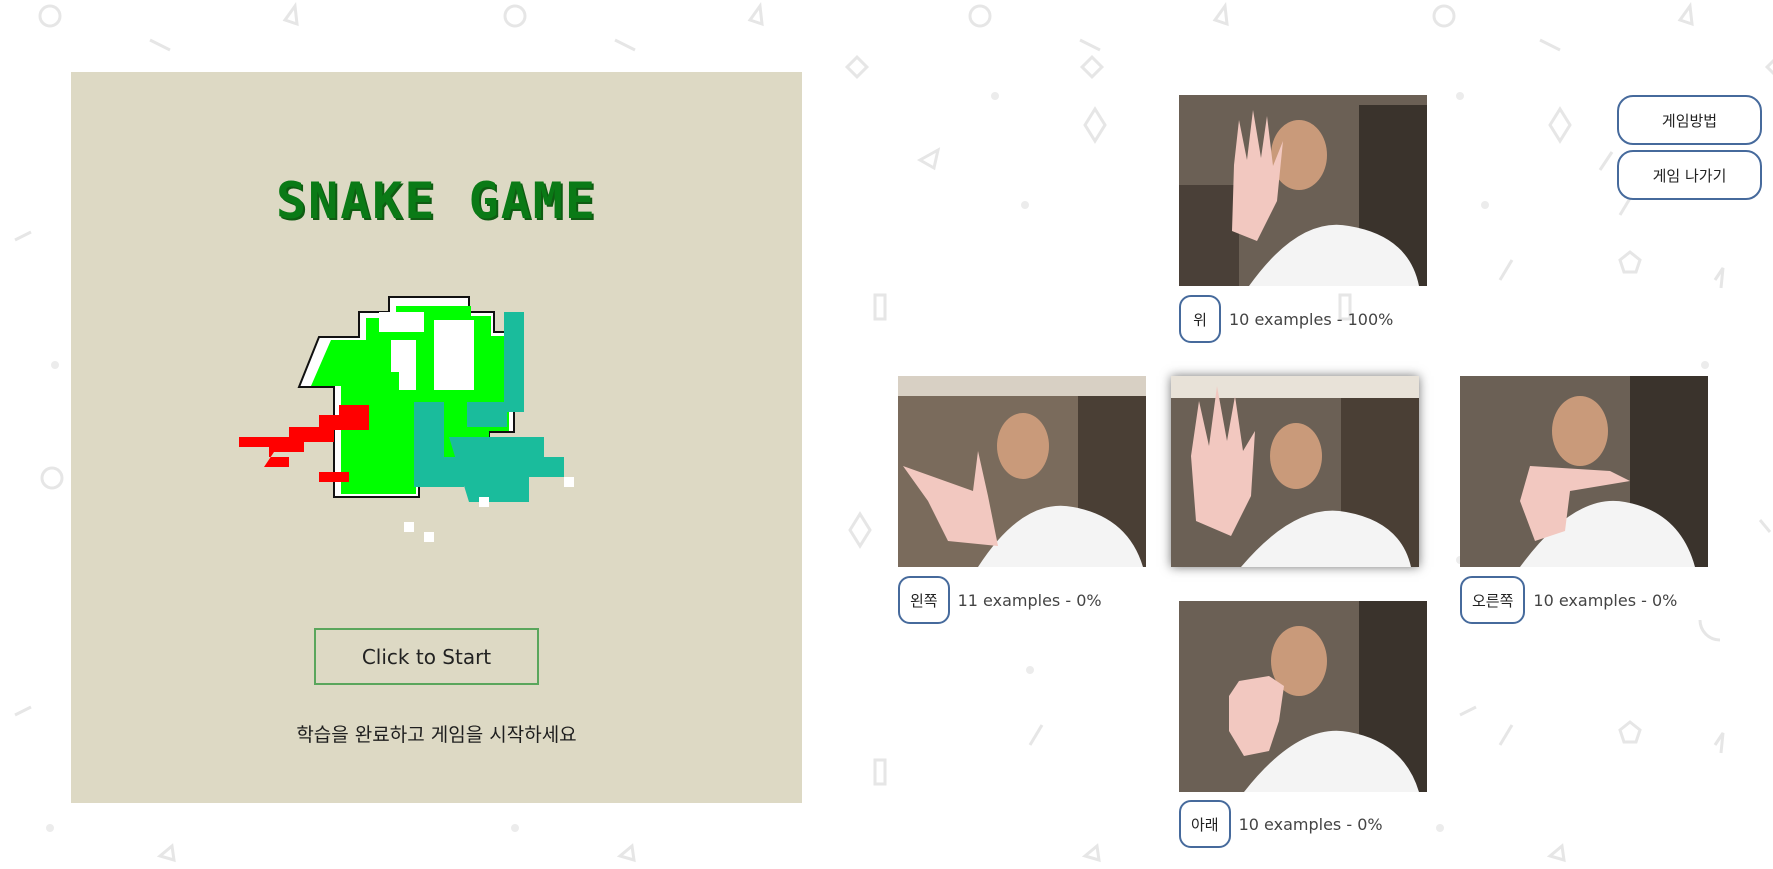 The width and height of the screenshot is (1773, 869). Describe the element at coordinates (1303, 696) in the screenshot. I see `webcam-sample-down` at that location.